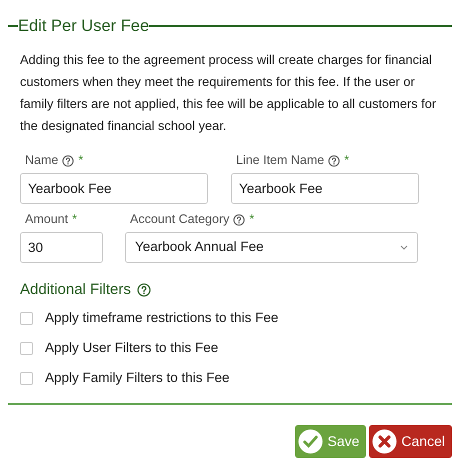 The image size is (468, 471). What do you see at coordinates (75, 290) in the screenshot?
I see `filters-heading: Additional Filters` at bounding box center [75, 290].